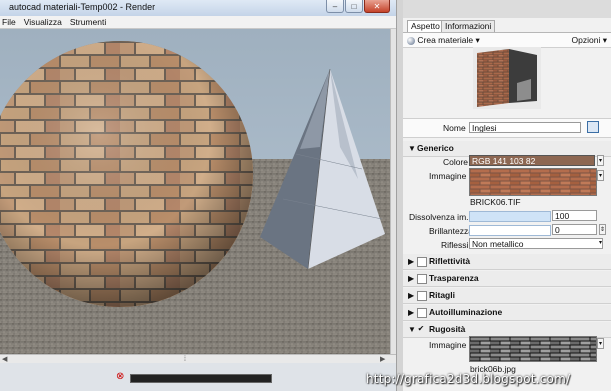 The image size is (611, 391). I want to click on name-row: Nome Inglesi, so click(507, 128).